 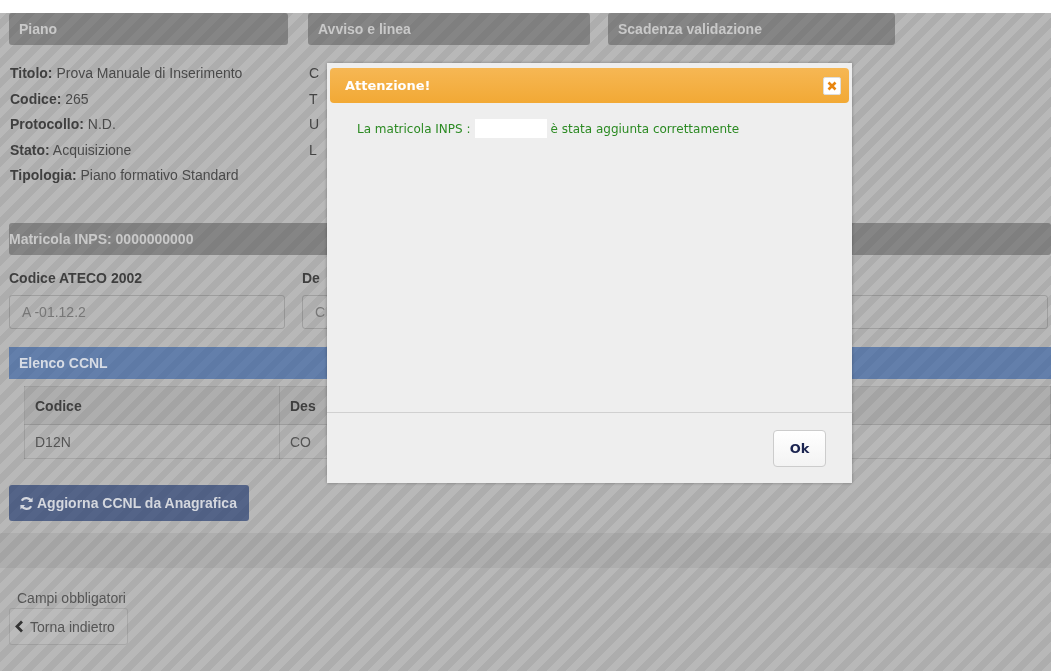 I want to click on detail-fragment: U, so click(x=314, y=124).